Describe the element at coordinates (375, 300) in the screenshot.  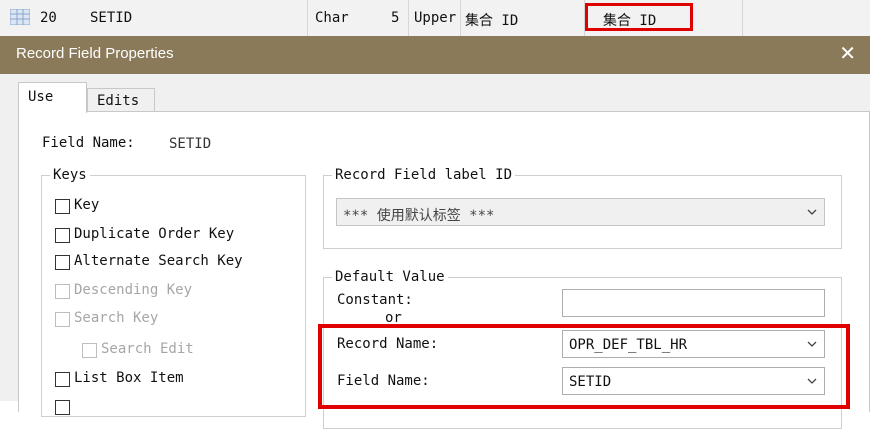
I see `constant-label: Constant:` at that location.